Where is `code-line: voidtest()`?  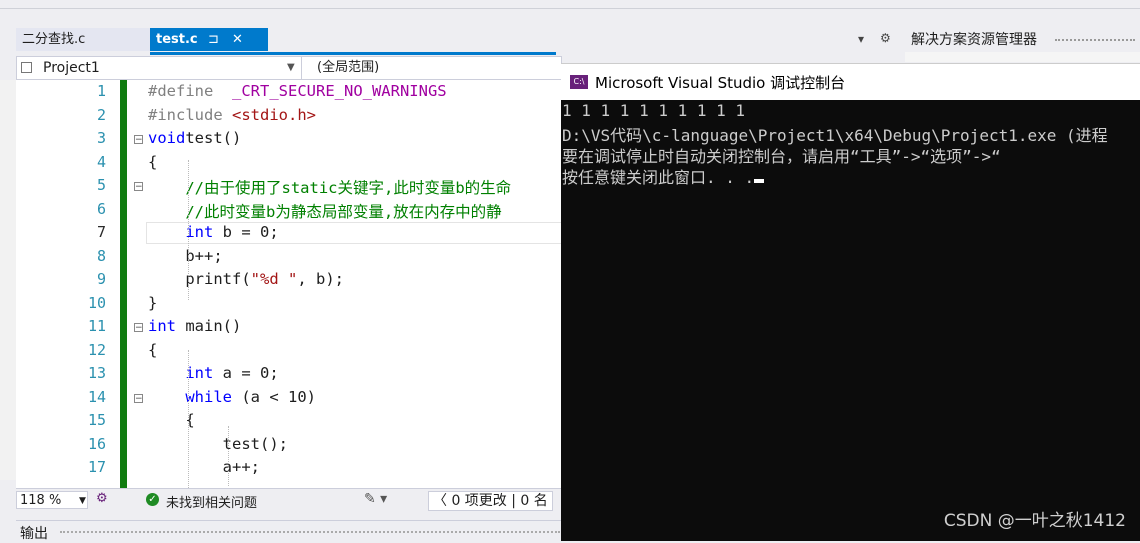
code-line: voidtest() is located at coordinates (194, 138).